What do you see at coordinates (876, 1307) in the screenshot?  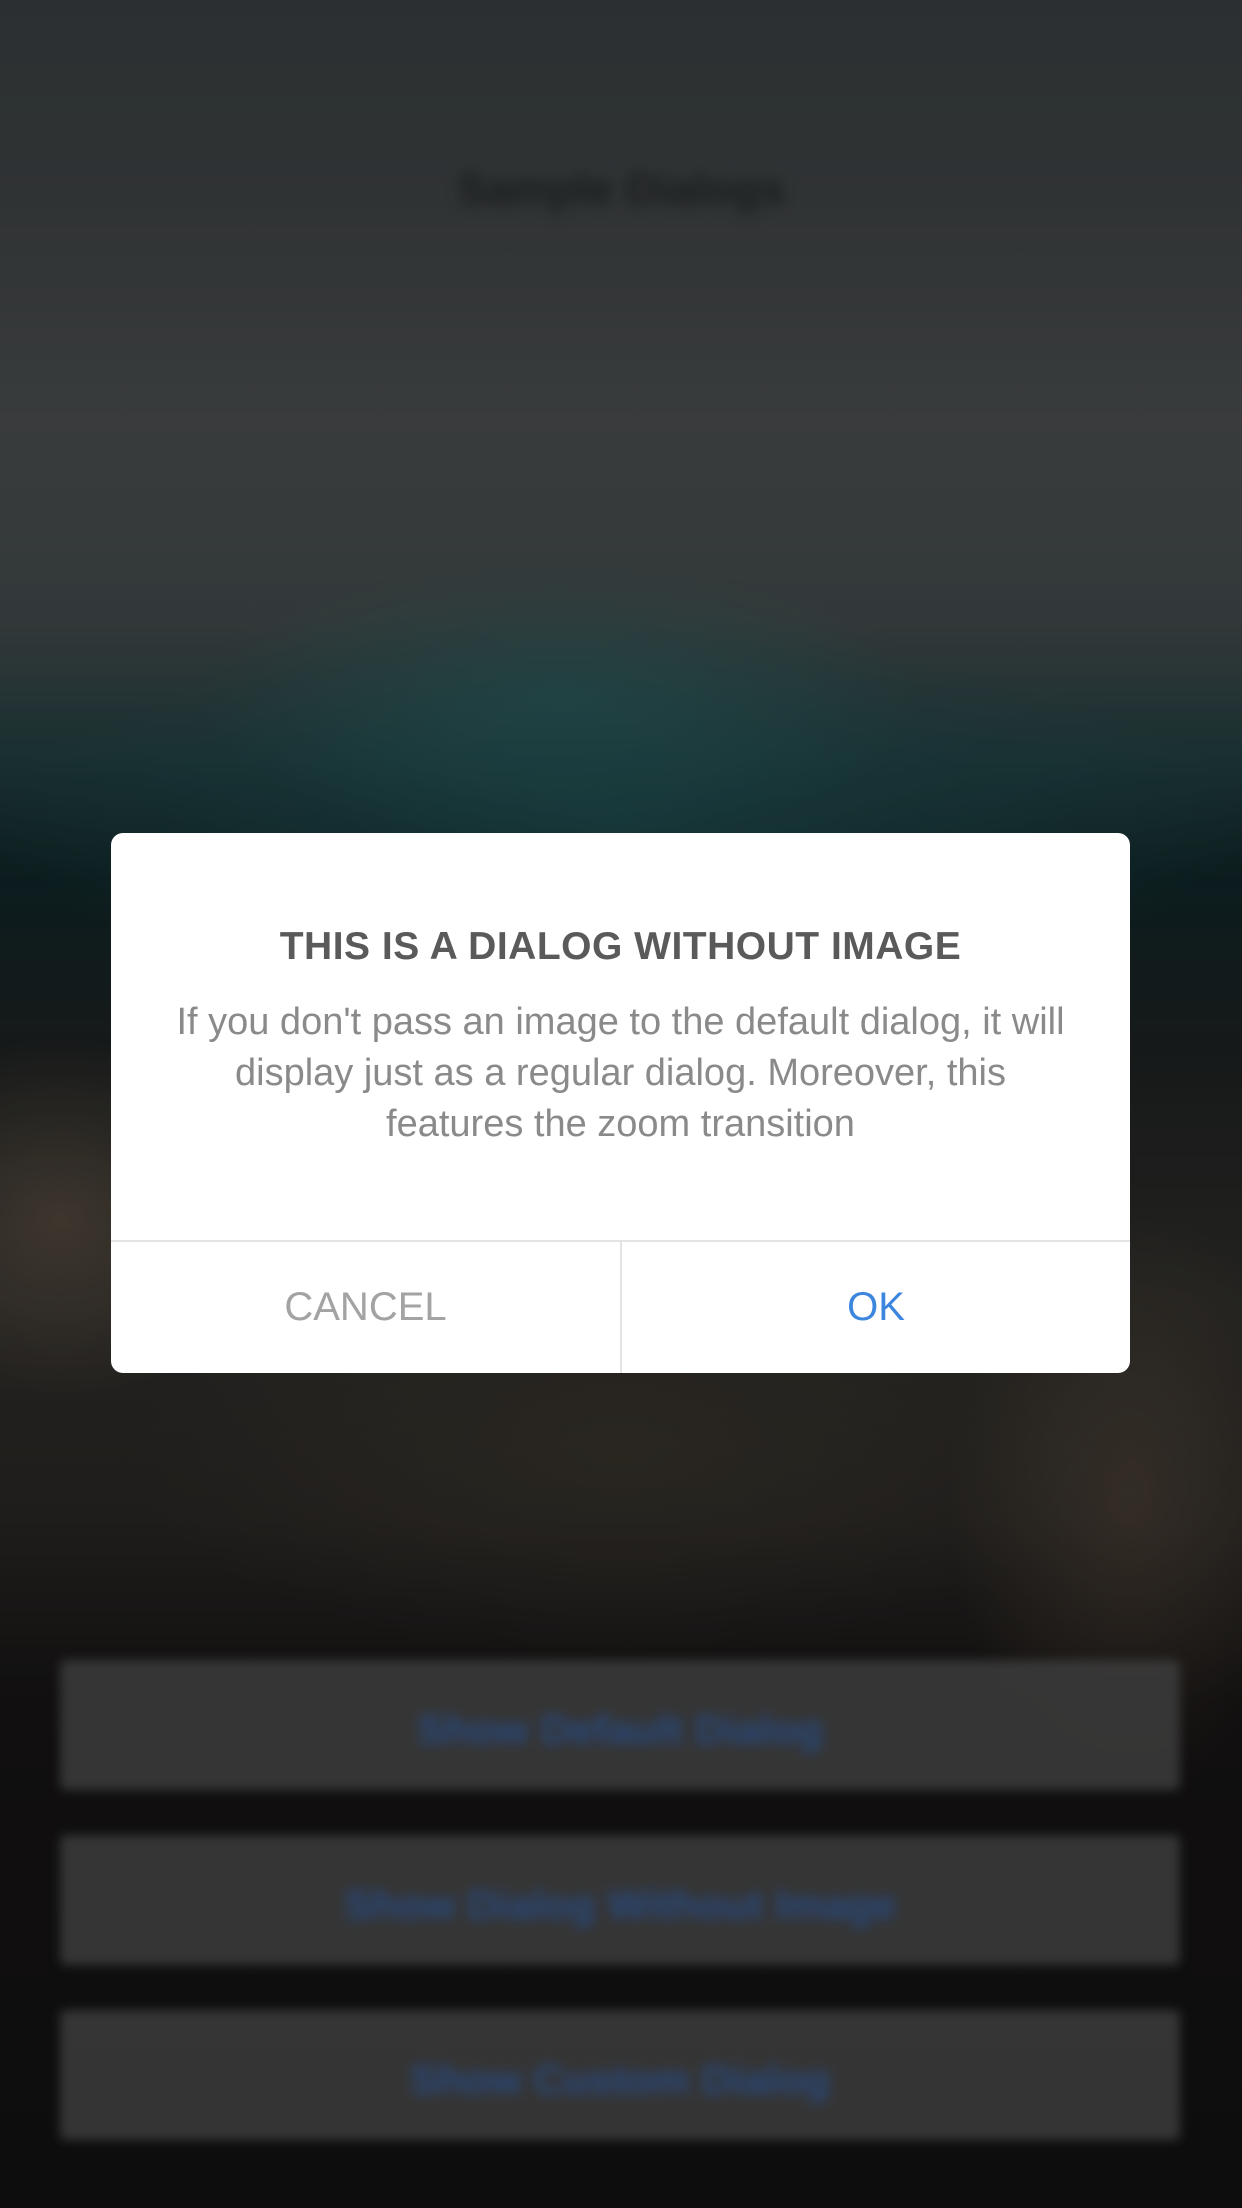 I see `ok-button: OK` at bounding box center [876, 1307].